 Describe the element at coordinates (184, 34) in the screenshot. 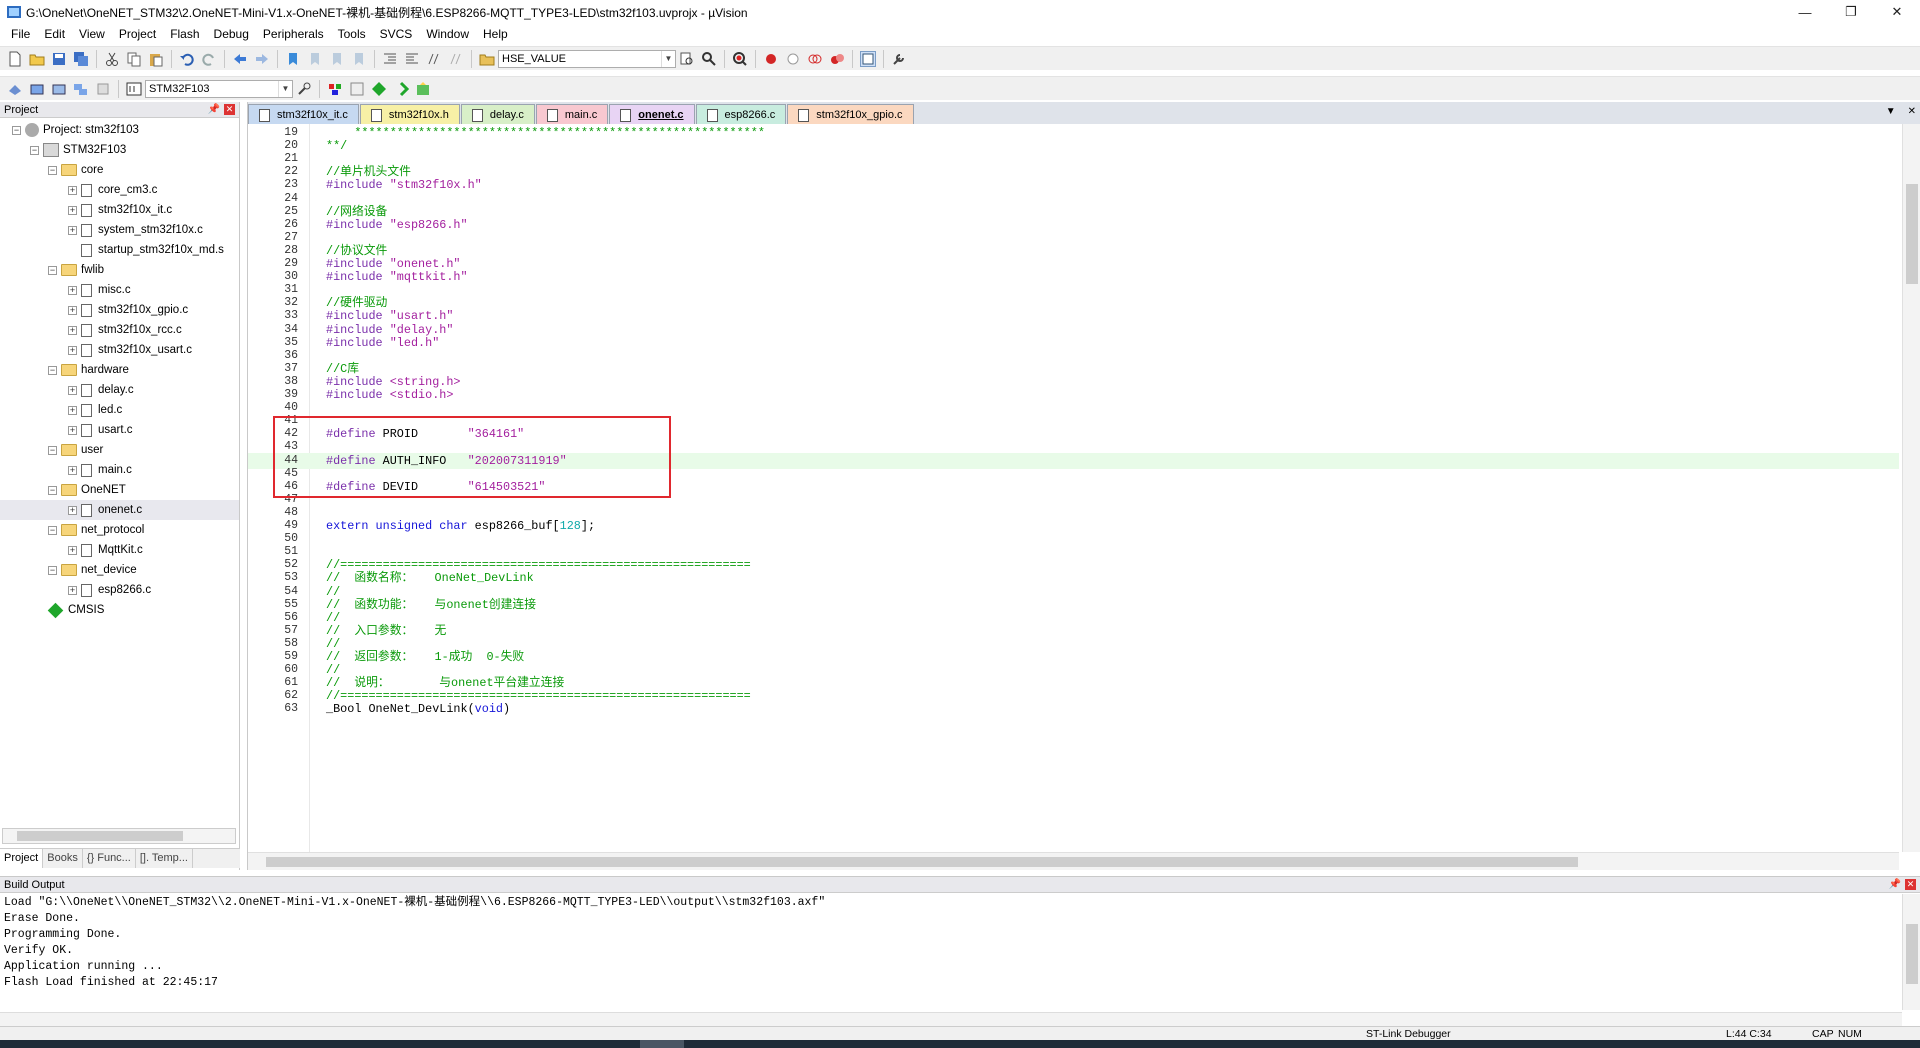

I see `menu-flash: Flash` at that location.